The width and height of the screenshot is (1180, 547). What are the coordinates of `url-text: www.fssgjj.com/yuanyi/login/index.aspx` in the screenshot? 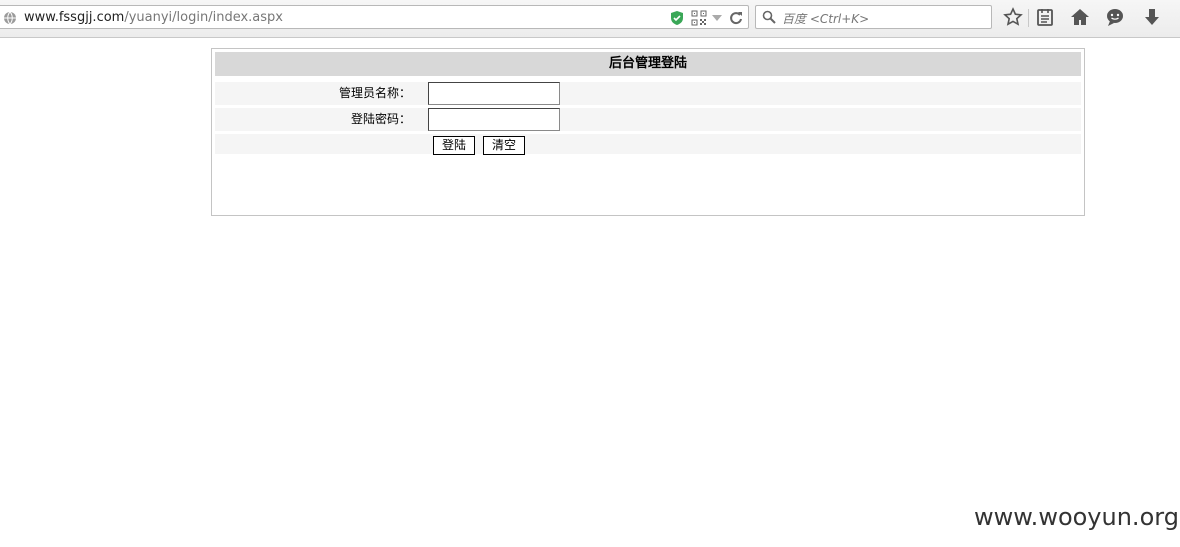 It's located at (153, 17).